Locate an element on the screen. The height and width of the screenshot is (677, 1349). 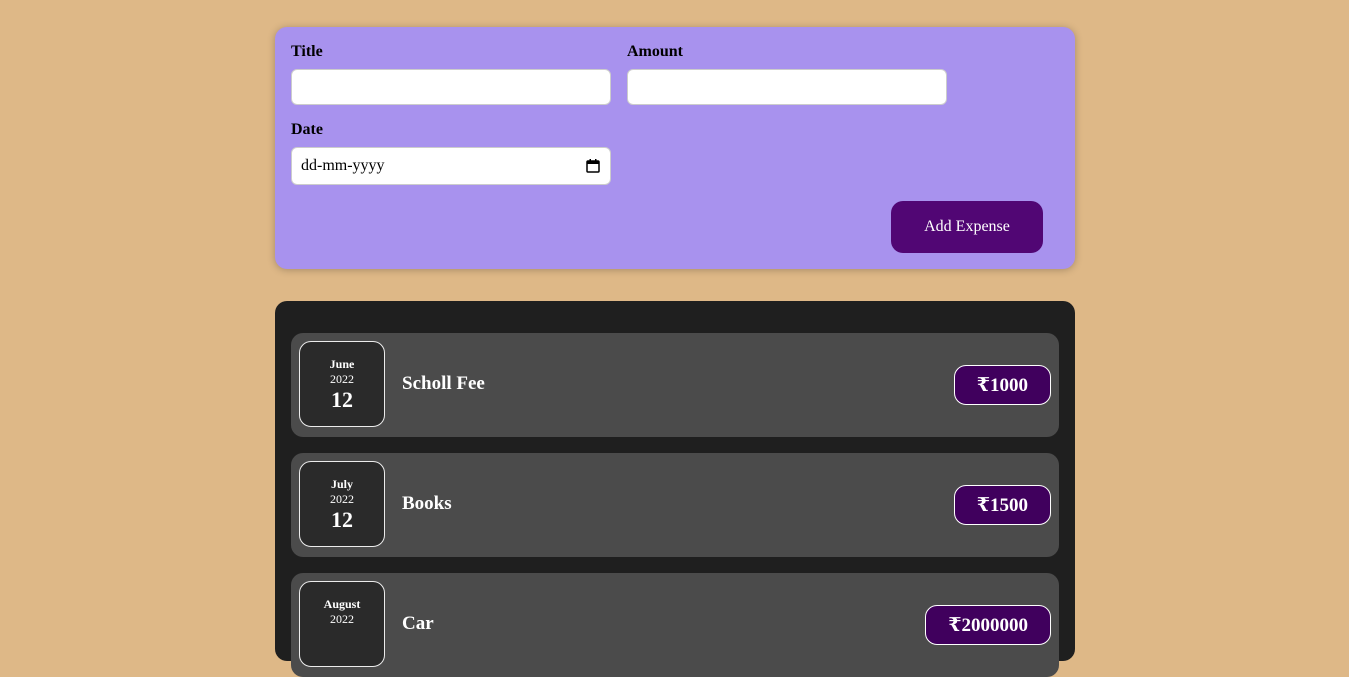
expense-item: August 2022 Car ₹2000000 is located at coordinates (675, 625).